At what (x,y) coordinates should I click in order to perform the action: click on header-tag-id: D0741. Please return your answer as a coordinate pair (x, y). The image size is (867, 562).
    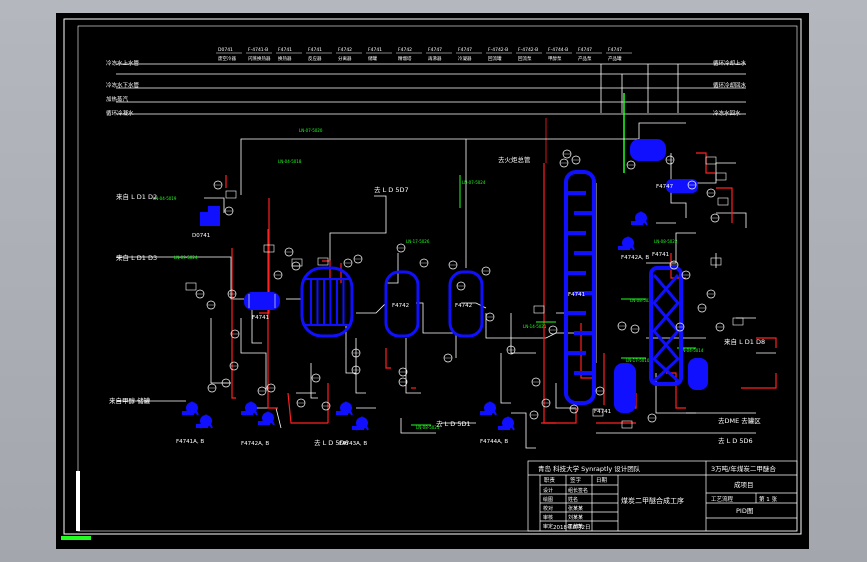
    Looking at the image, I should click on (225, 50).